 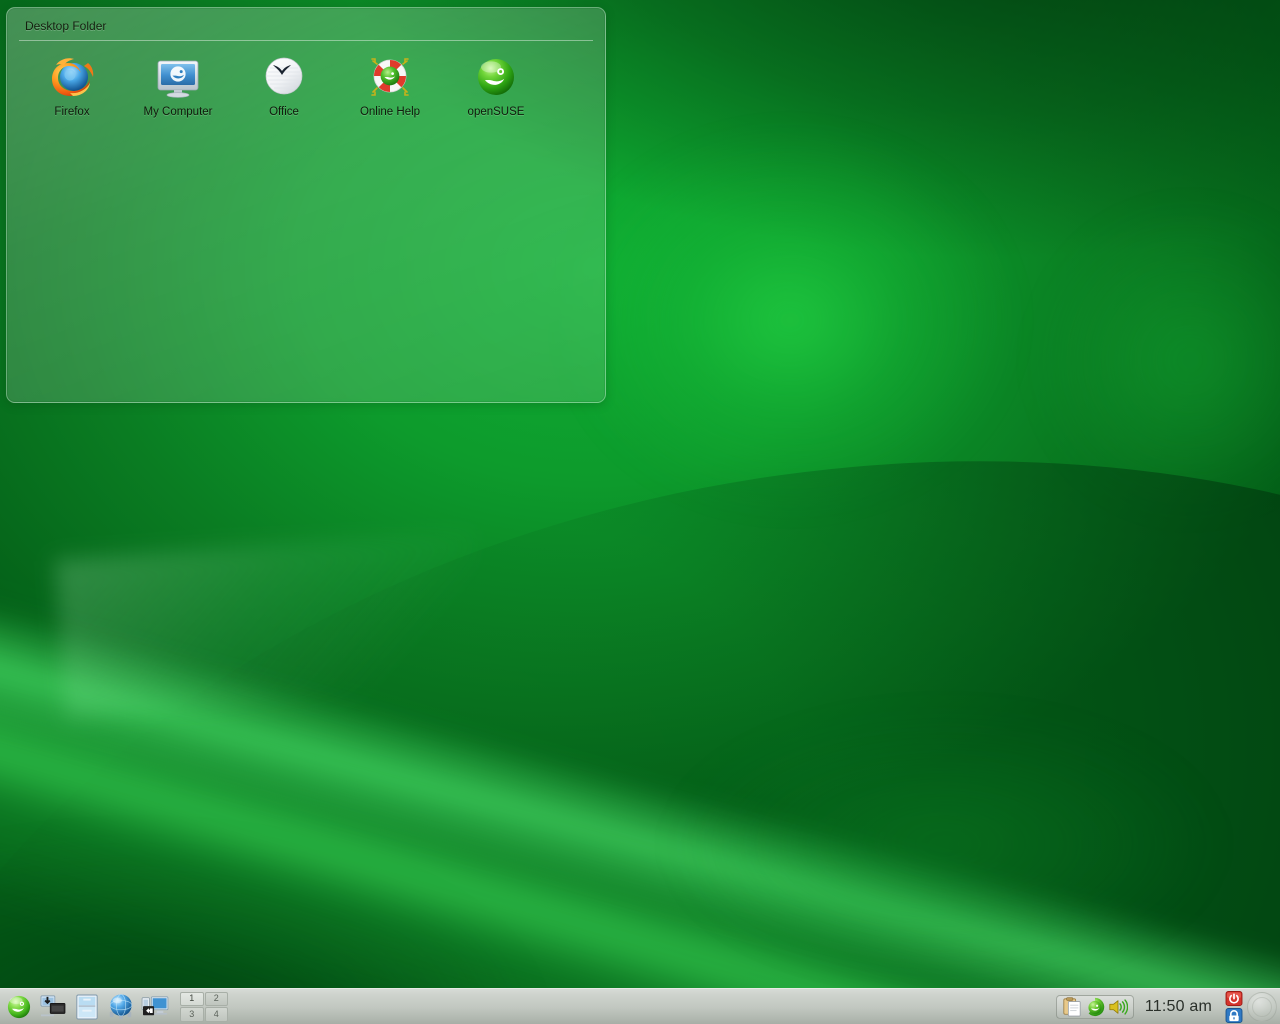 I want to click on volume-control-button, so click(x=1118, y=1007).